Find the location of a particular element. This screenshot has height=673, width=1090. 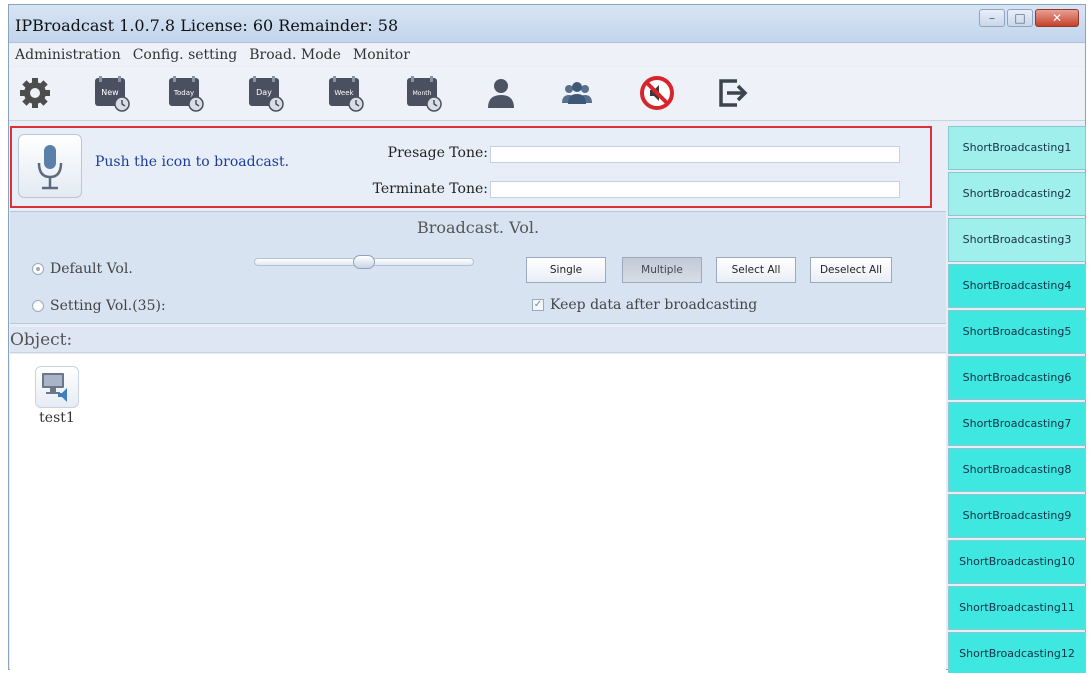

maximize-button: □ is located at coordinates (1020, 18).